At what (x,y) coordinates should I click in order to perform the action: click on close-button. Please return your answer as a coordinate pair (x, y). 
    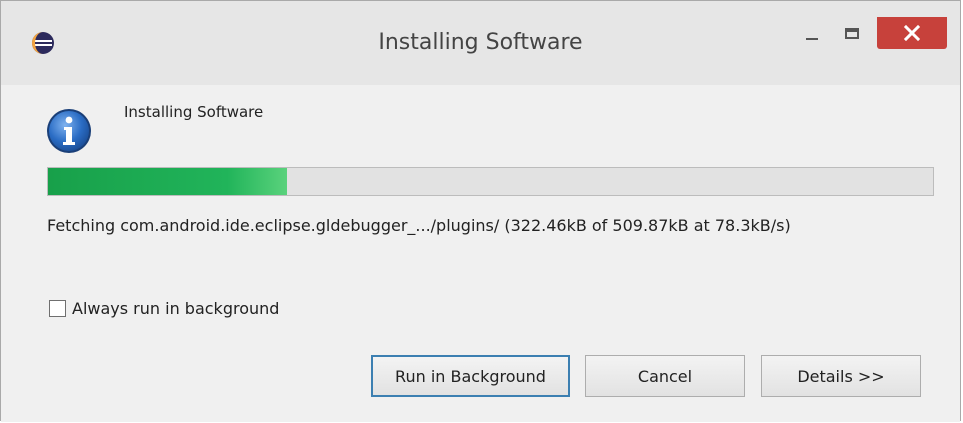
    Looking at the image, I should click on (912, 33).